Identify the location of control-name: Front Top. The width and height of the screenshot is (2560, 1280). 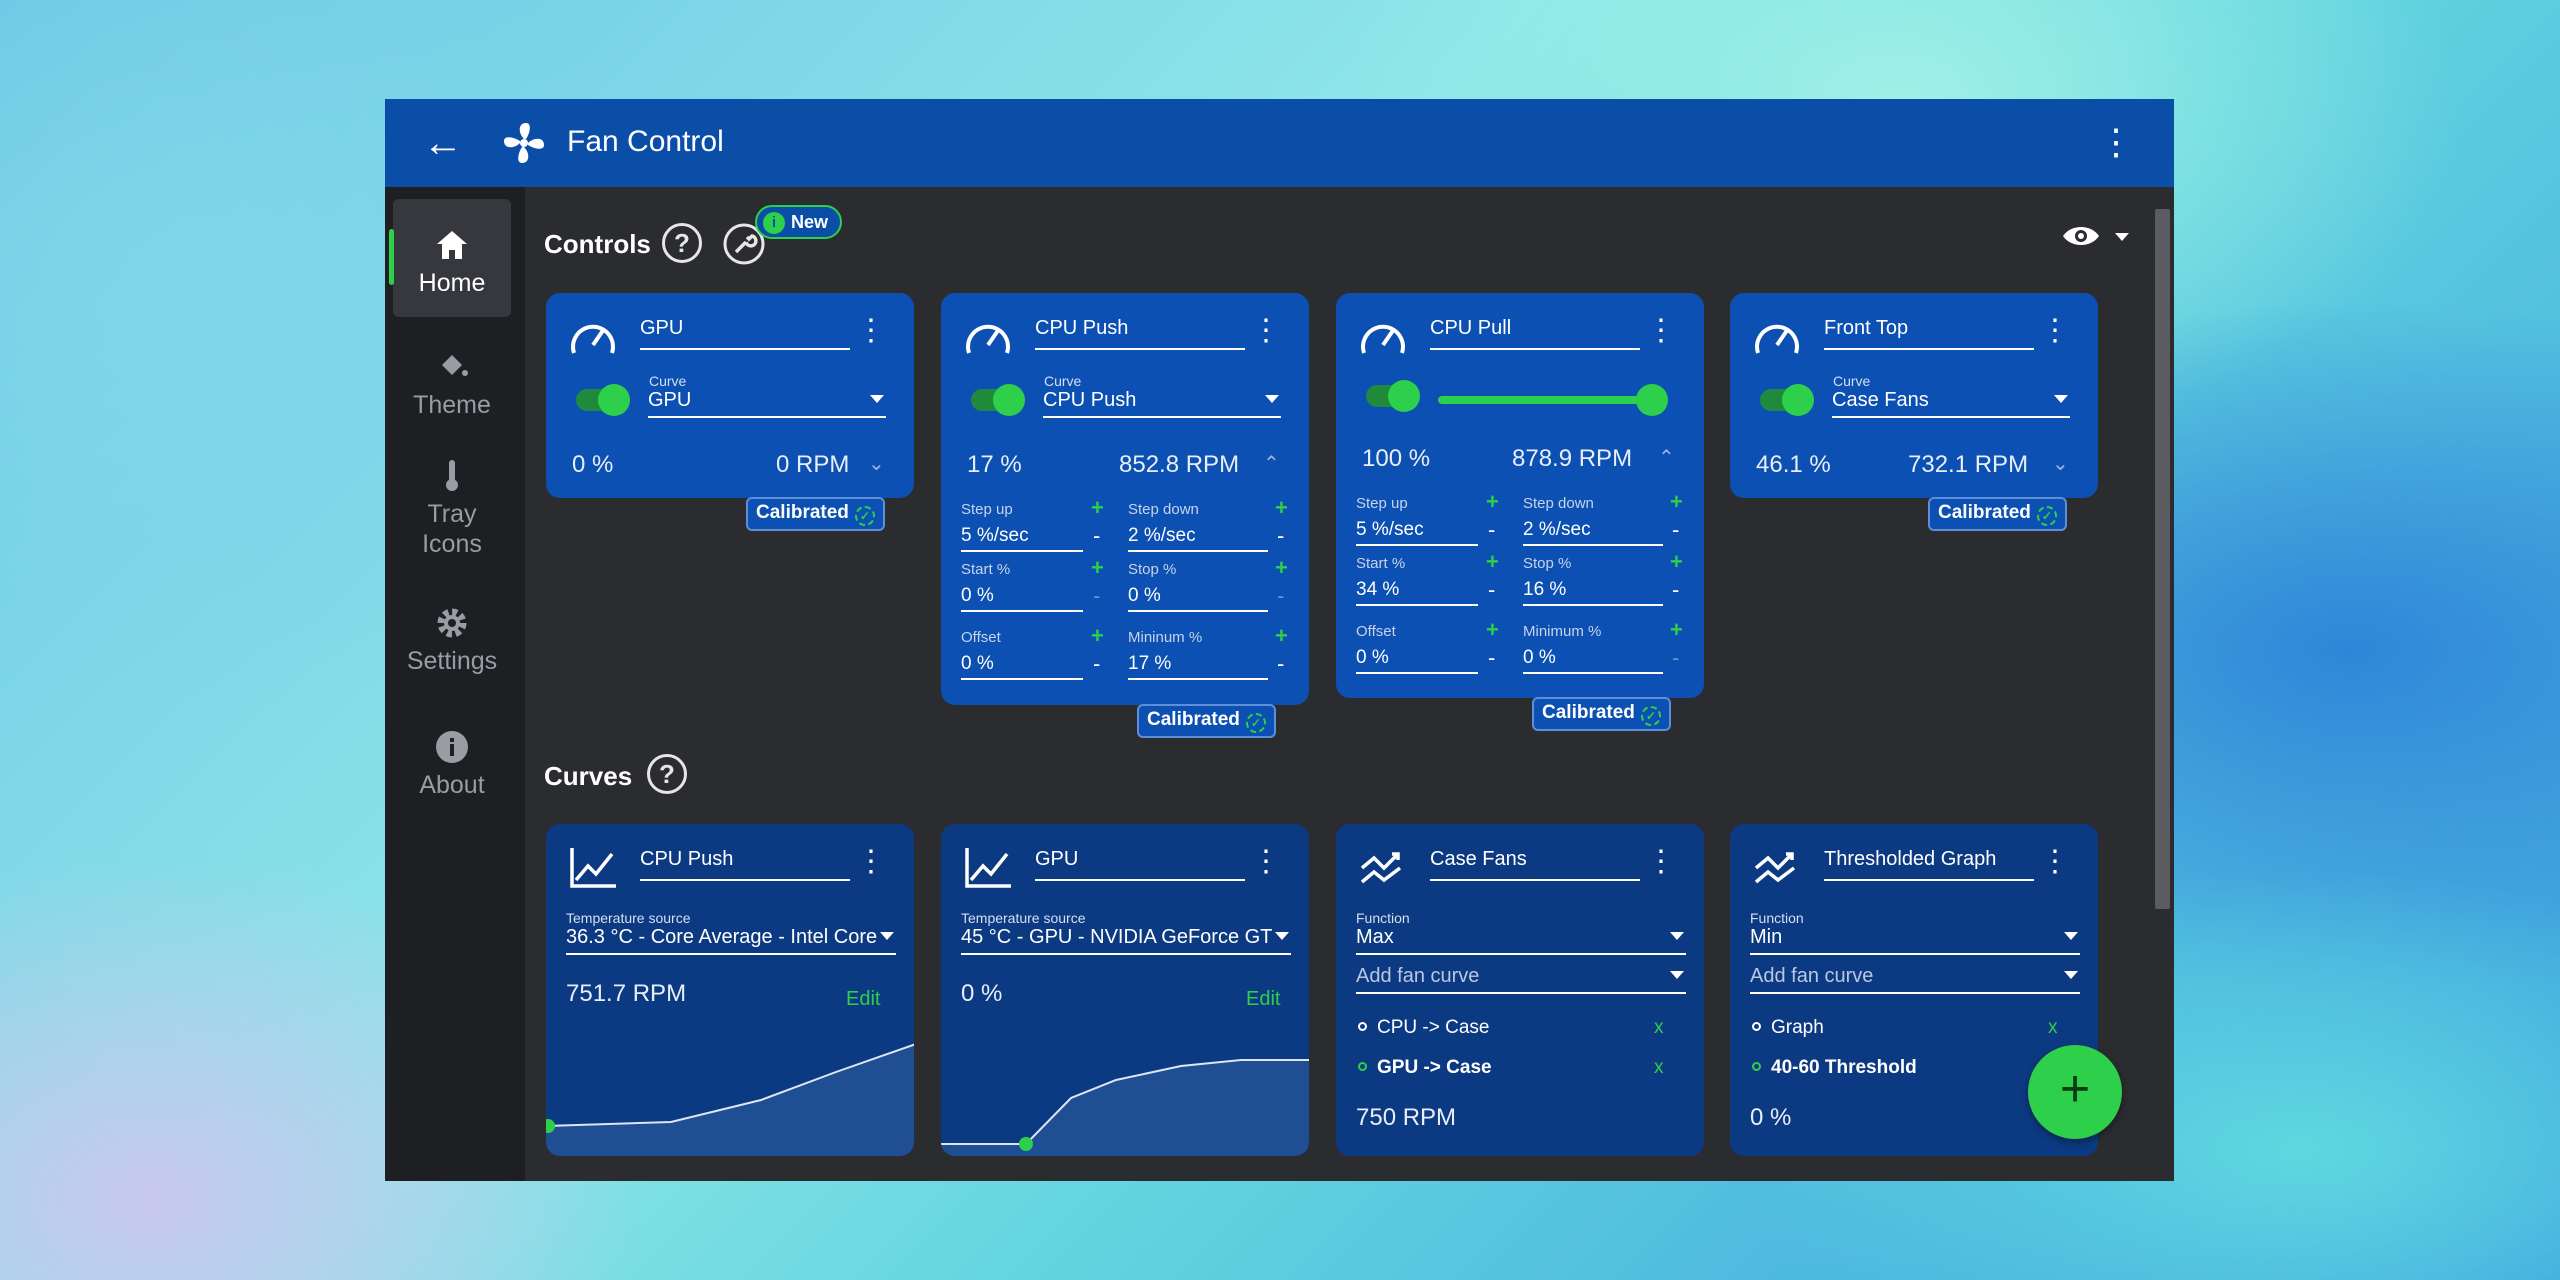
(1929, 333).